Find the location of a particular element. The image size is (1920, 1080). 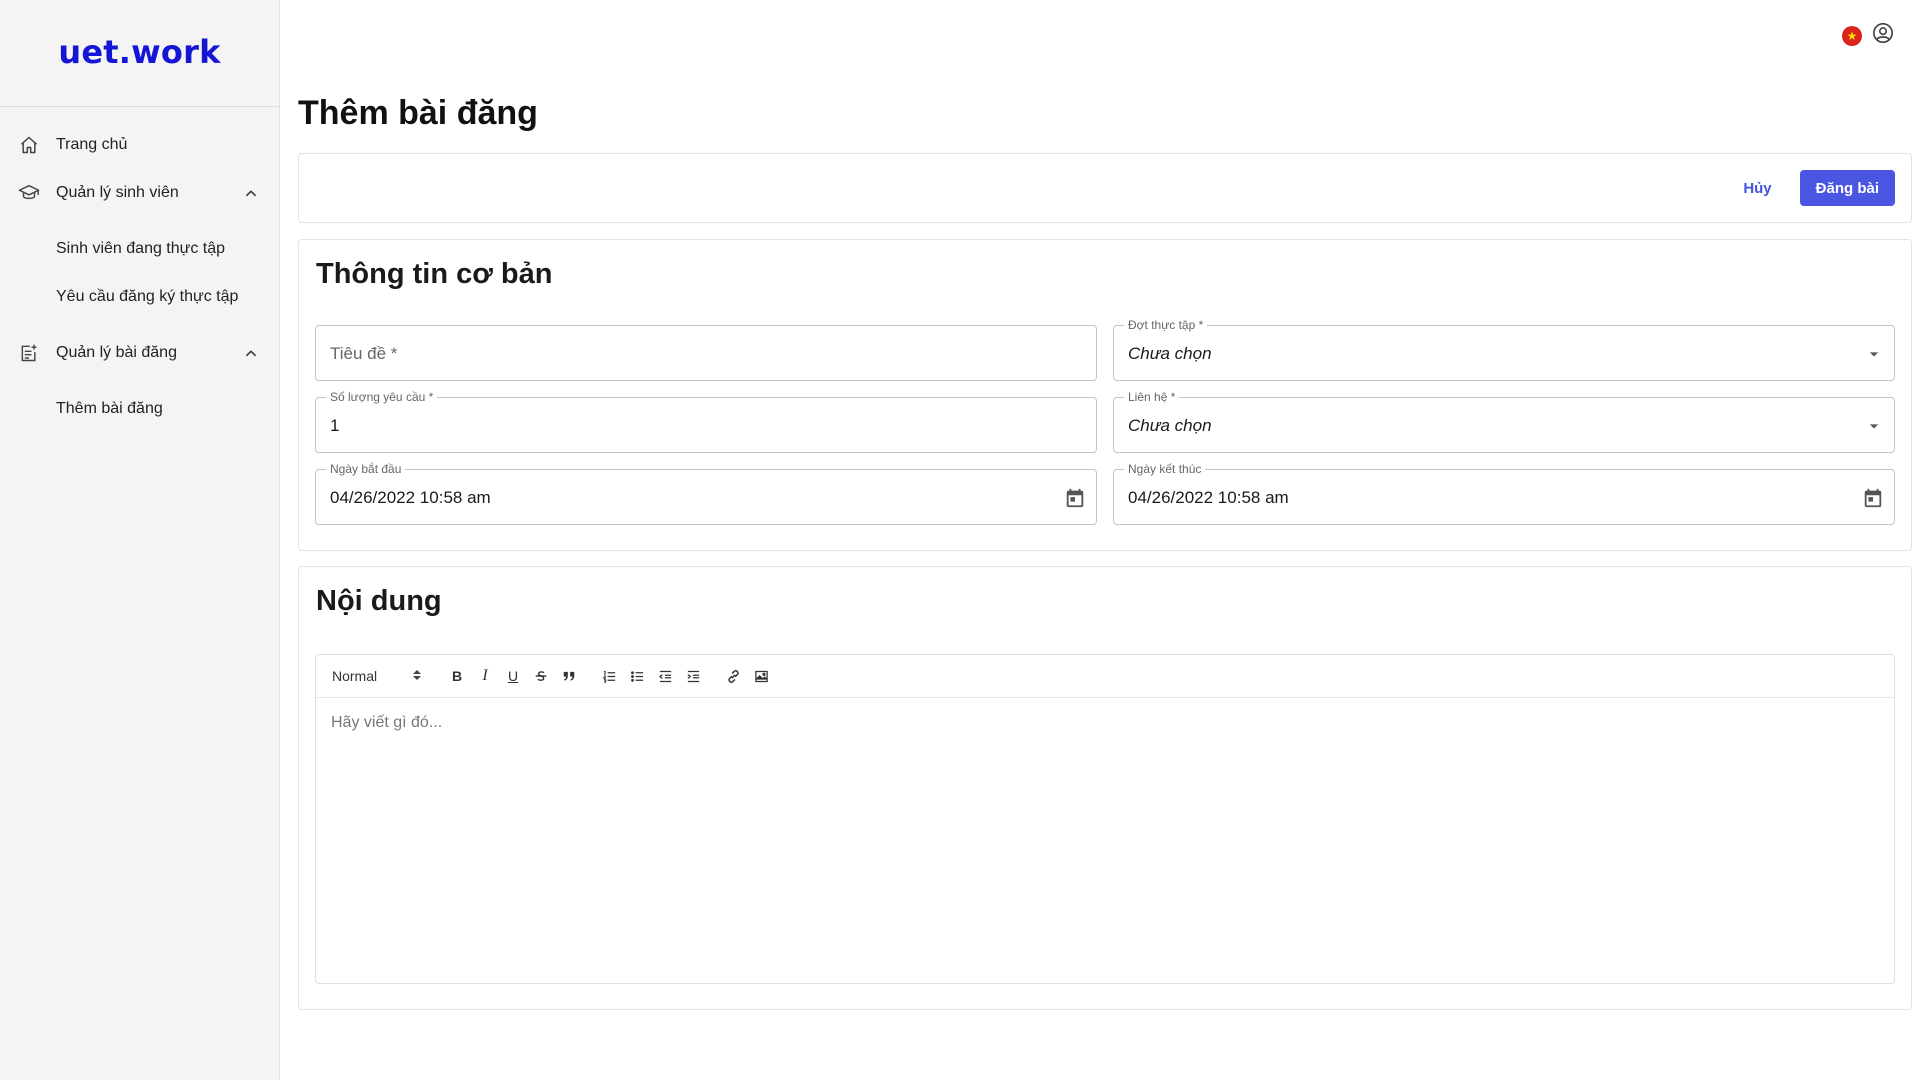

sidebar-item-label: Quản lý bài đăng is located at coordinates (116, 352).